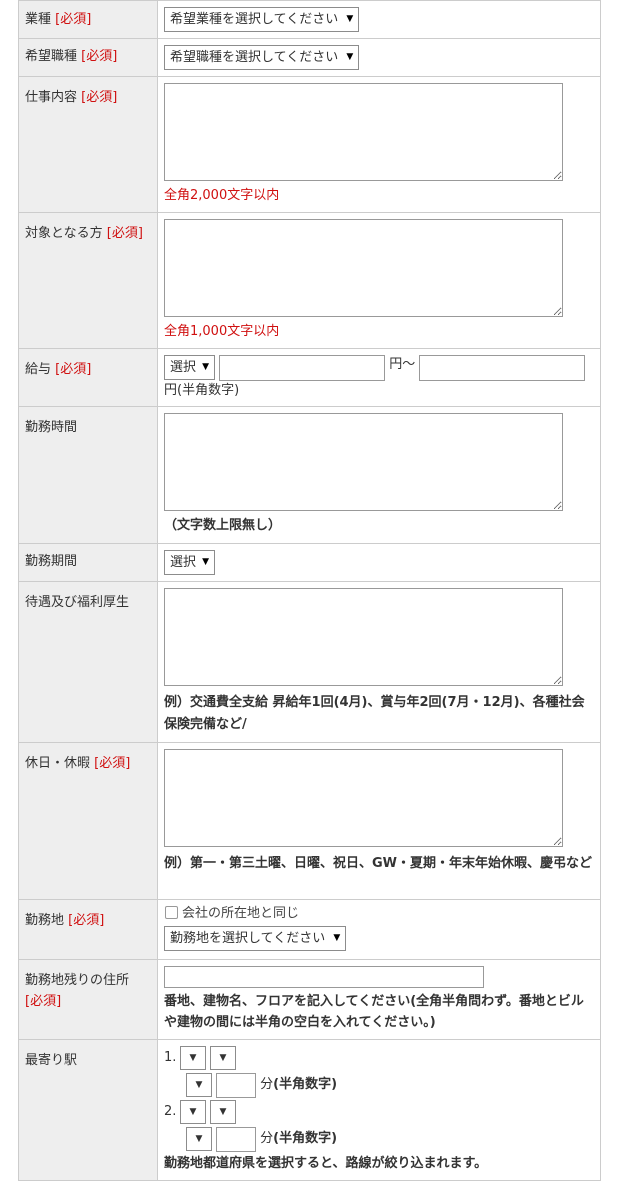 The image size is (620, 1181). Describe the element at coordinates (77, 602) in the screenshot. I see `field-label: 待遇及び福利厚生` at that location.